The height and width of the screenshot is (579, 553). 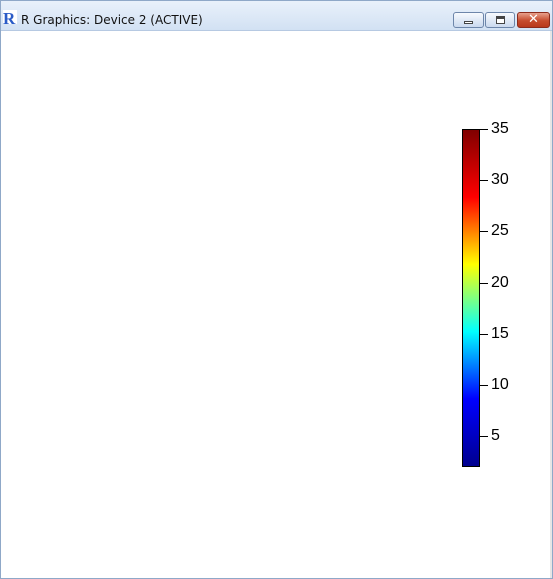 I want to click on colorbar-tick-label-25: 25, so click(x=500, y=230).